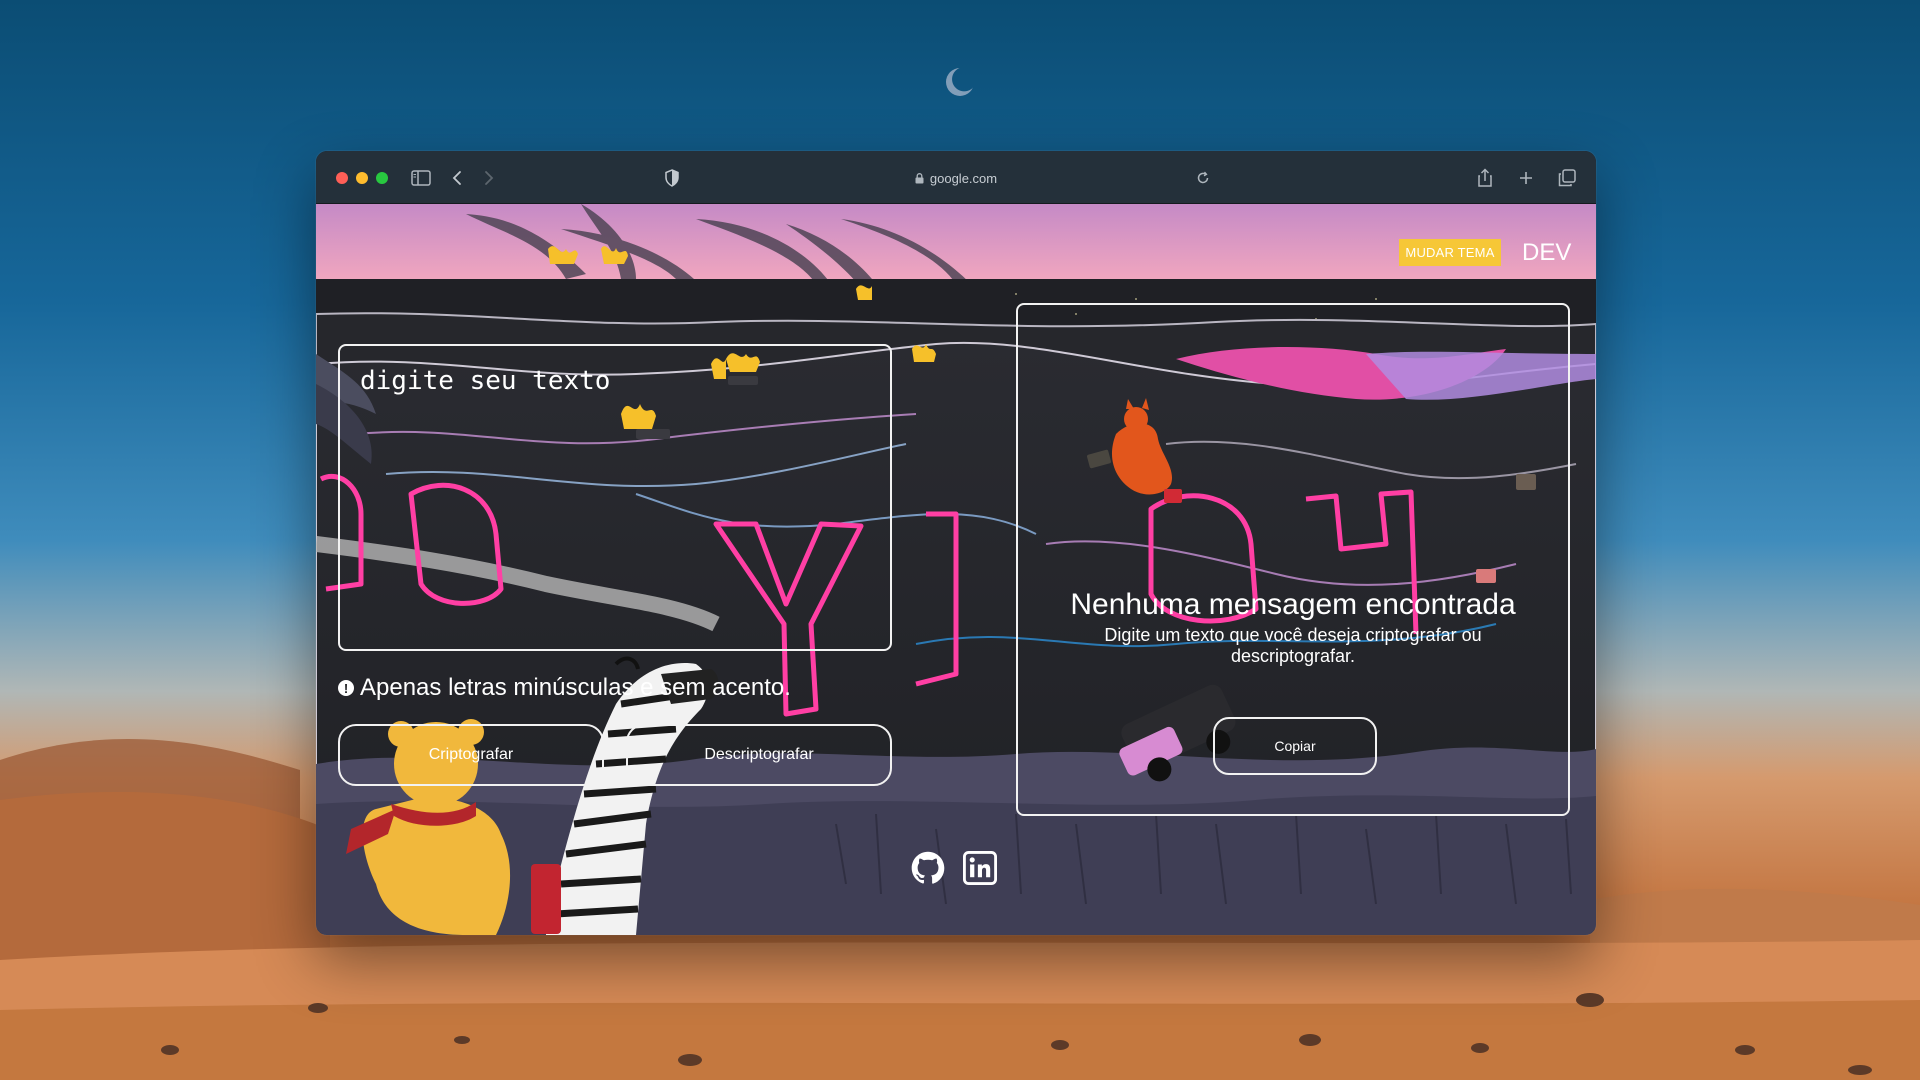 This screenshot has width=1920, height=1080. Describe the element at coordinates (980, 868) in the screenshot. I see `linkedin-icon` at that location.